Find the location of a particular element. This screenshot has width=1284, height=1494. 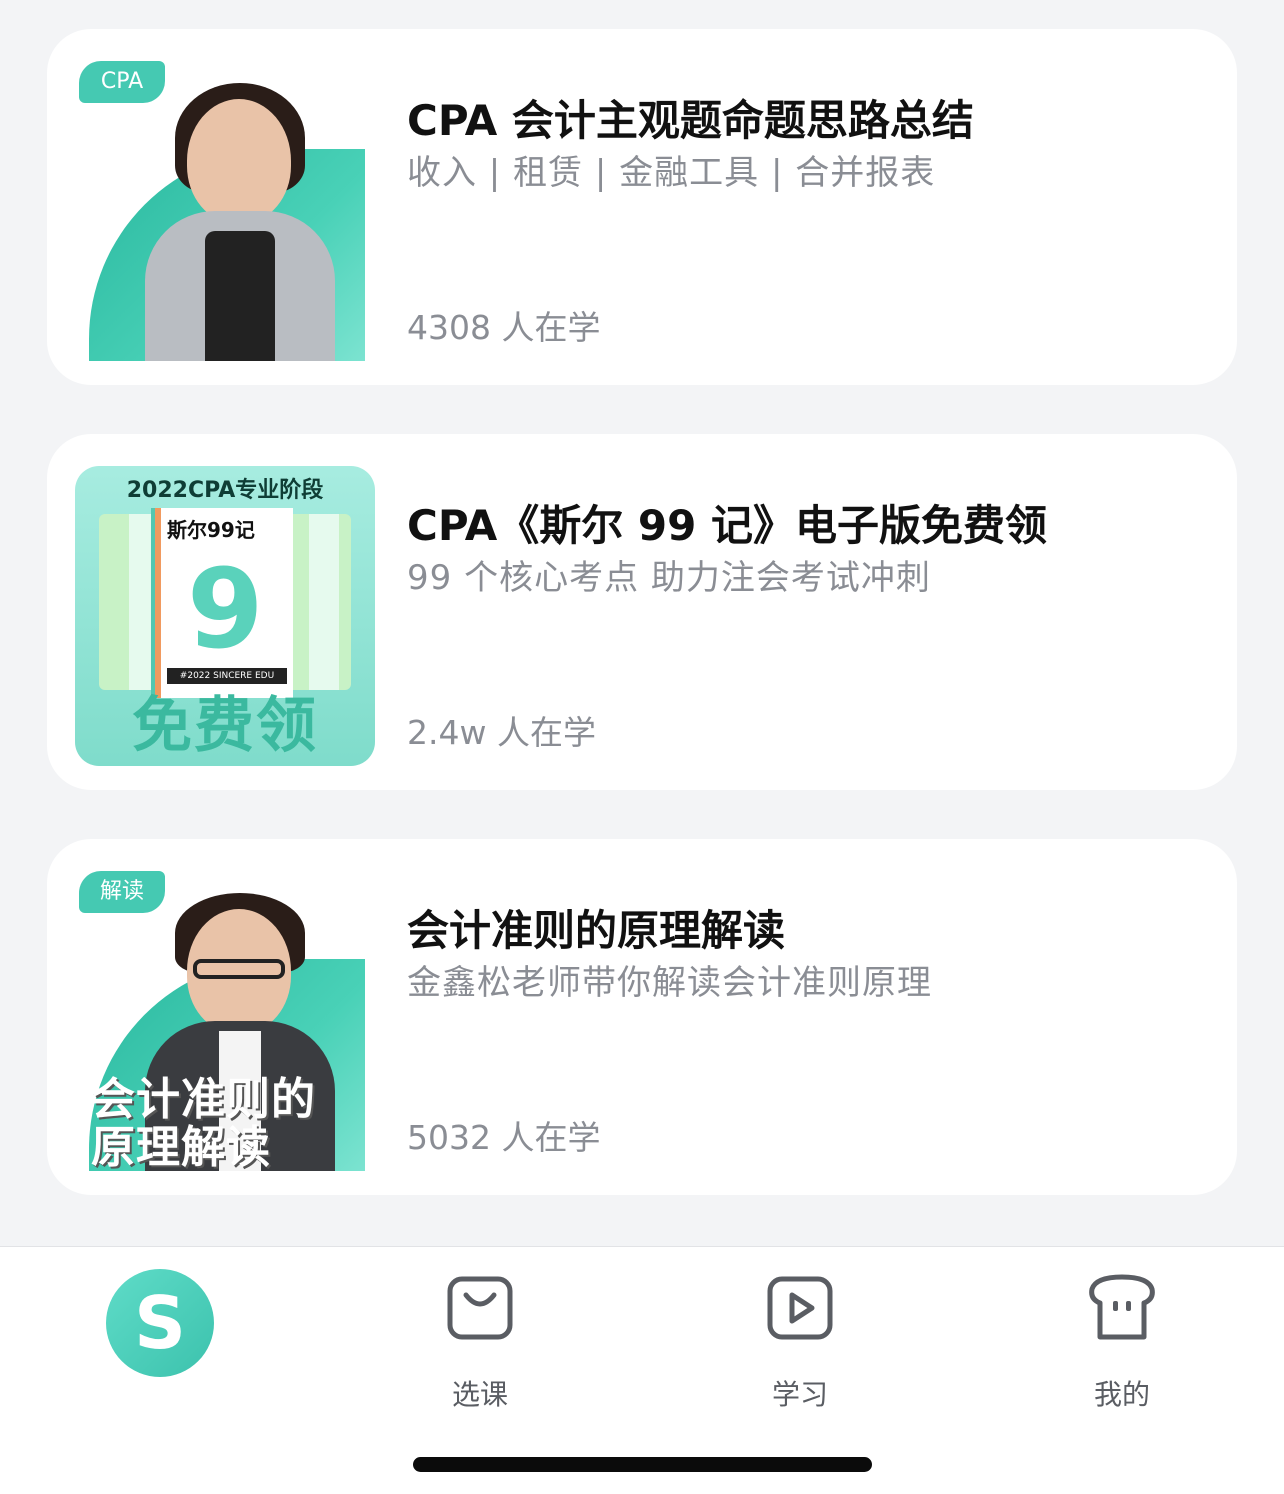

tab-study: 学习 is located at coordinates (800, 1340).